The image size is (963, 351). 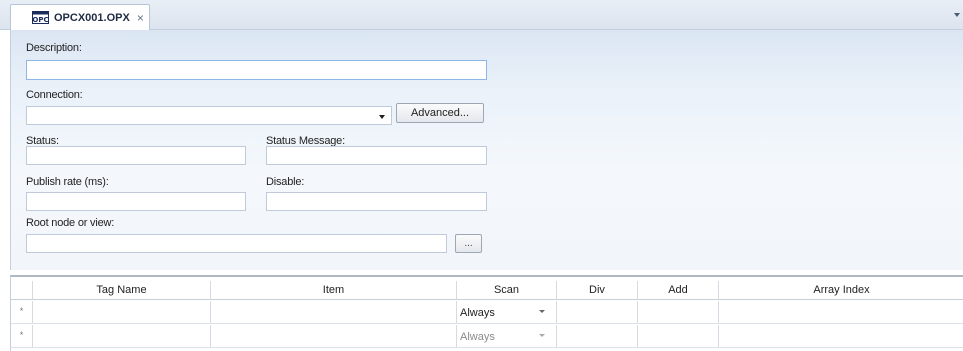 I want to click on root-node-label: Root node or view:, so click(x=70, y=223).